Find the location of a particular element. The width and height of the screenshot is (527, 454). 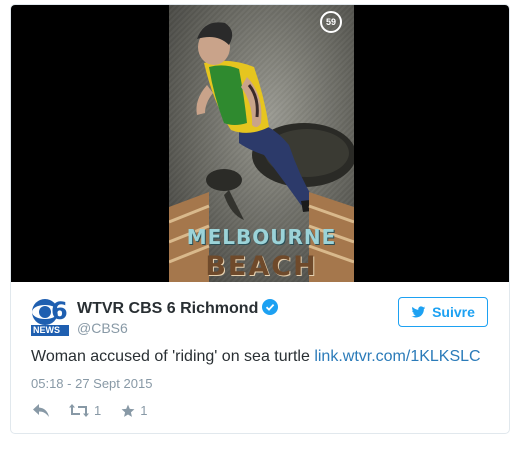

reply-icon is located at coordinates (41, 410).